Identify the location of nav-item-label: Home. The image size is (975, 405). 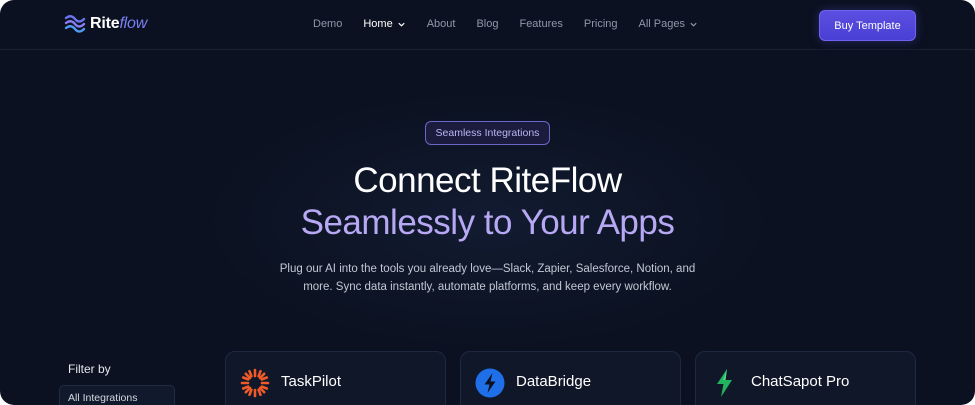
(378, 24).